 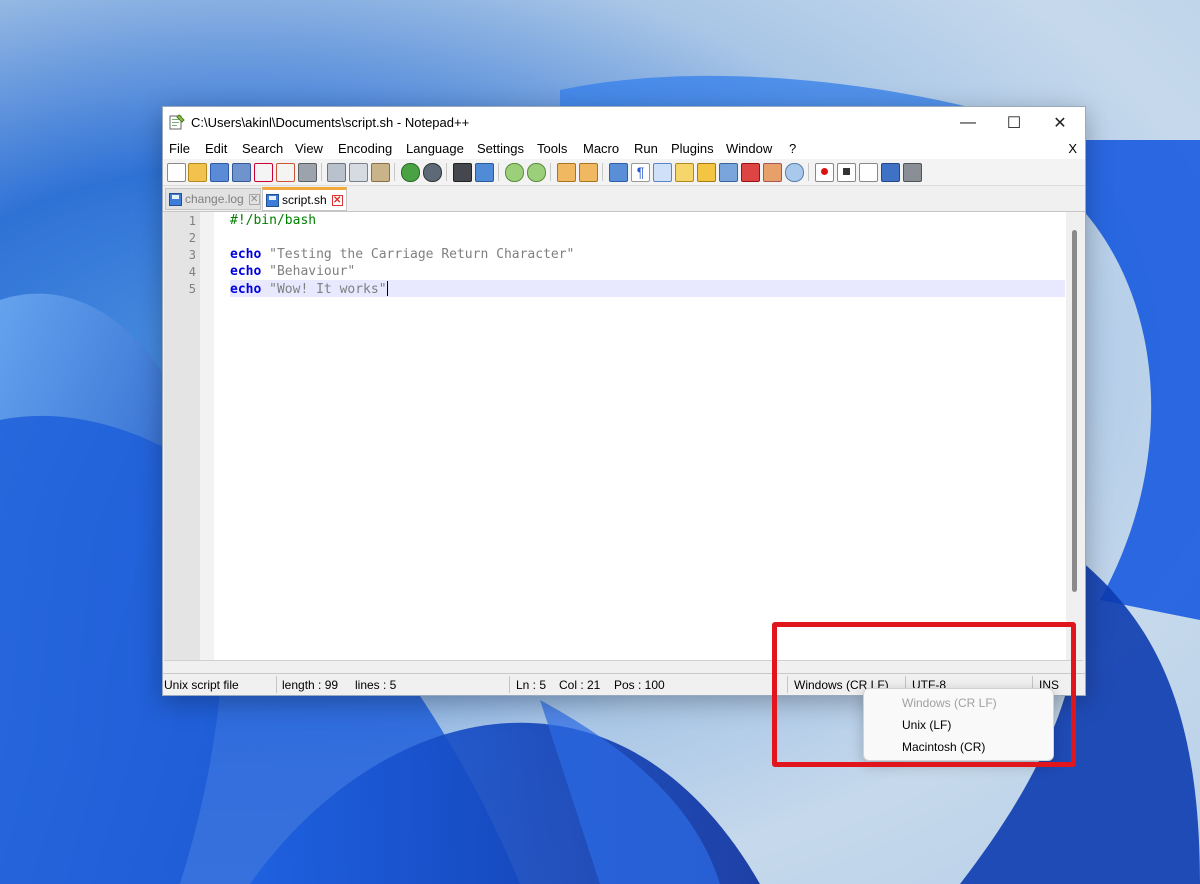 What do you see at coordinates (179, 148) in the screenshot?
I see `menu-file: File` at bounding box center [179, 148].